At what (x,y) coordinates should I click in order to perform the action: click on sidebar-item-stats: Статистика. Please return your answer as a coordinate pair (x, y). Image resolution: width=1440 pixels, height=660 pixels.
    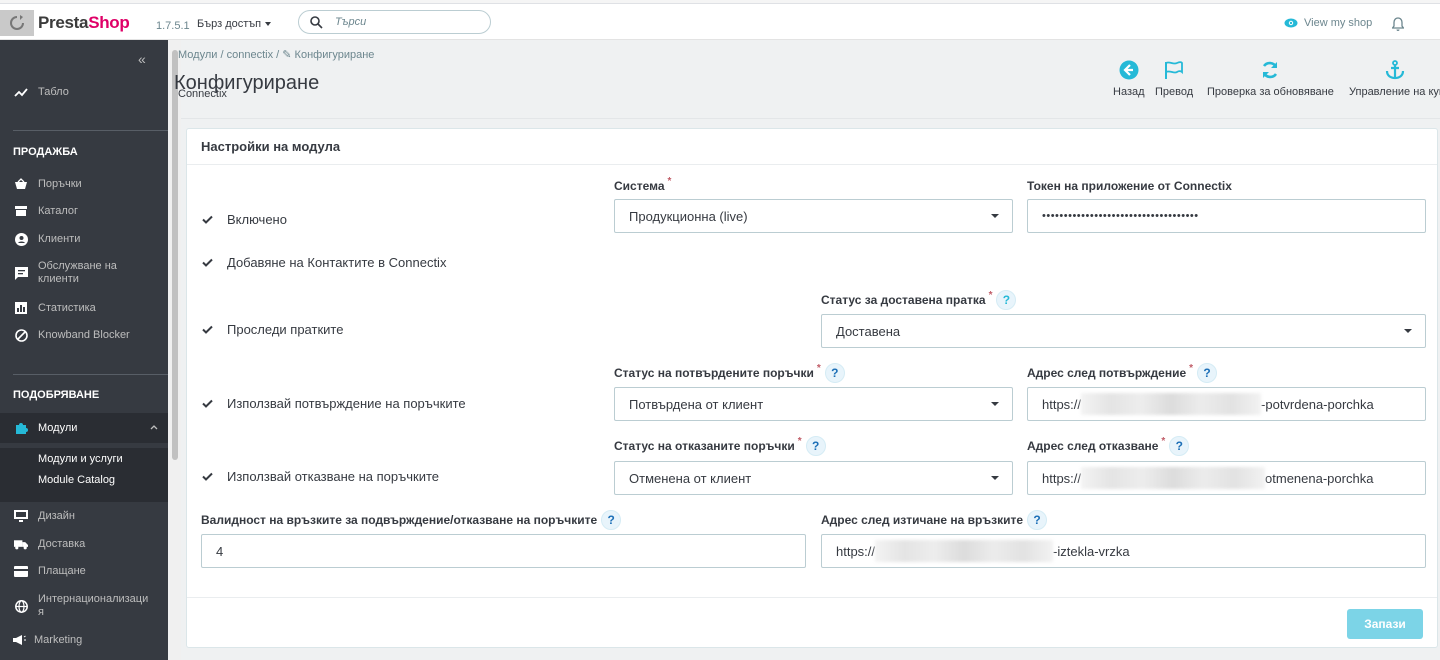
    Looking at the image, I should click on (84, 308).